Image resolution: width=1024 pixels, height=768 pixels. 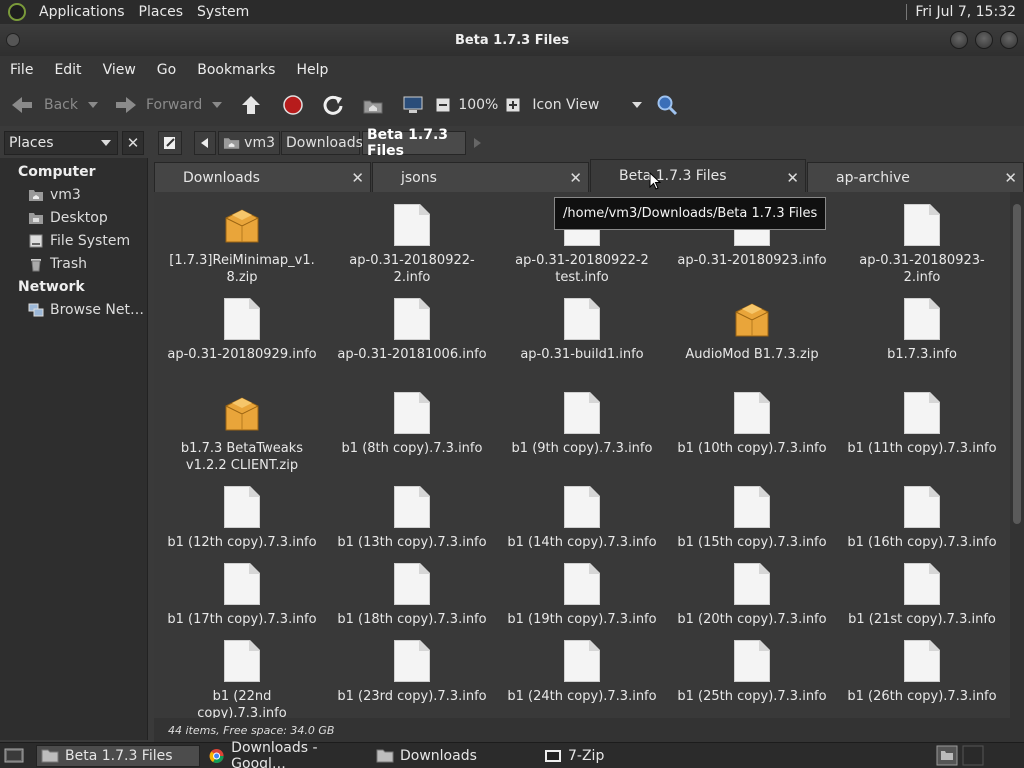 What do you see at coordinates (293, 105) in the screenshot?
I see `stop-button` at bounding box center [293, 105].